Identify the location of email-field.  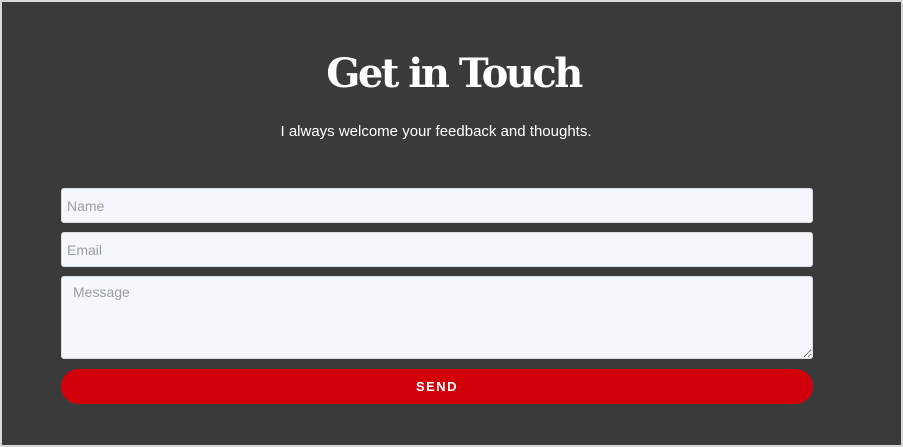
(437, 249).